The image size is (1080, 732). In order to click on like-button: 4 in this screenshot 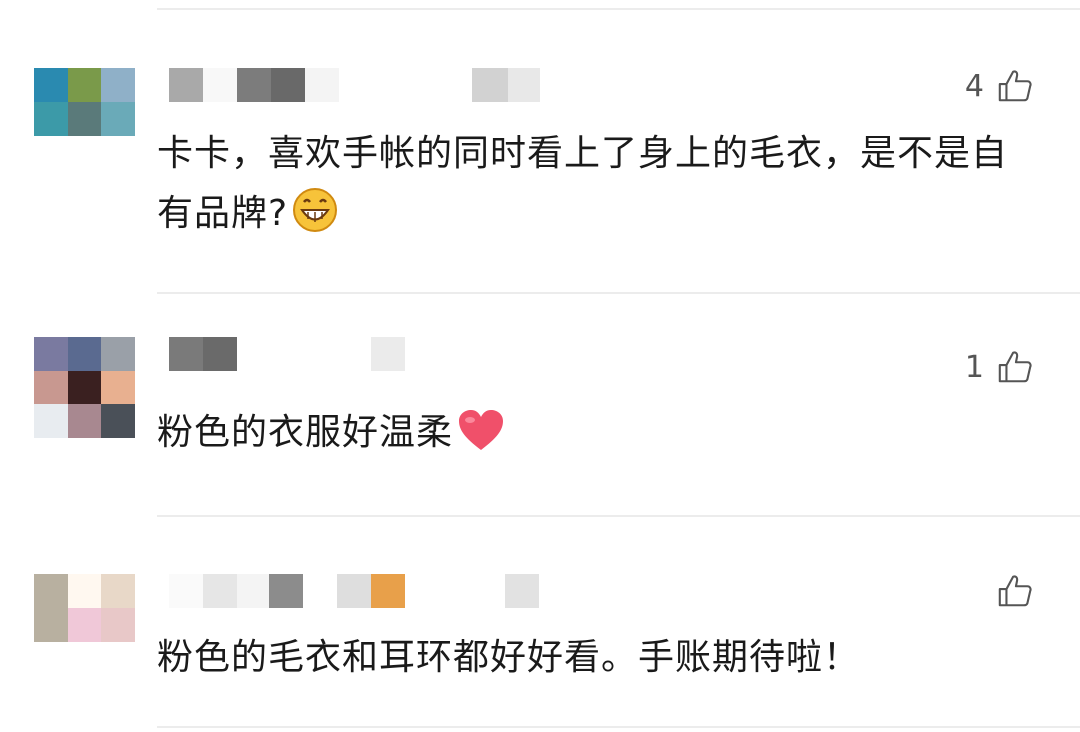, I will do `click(999, 86)`.